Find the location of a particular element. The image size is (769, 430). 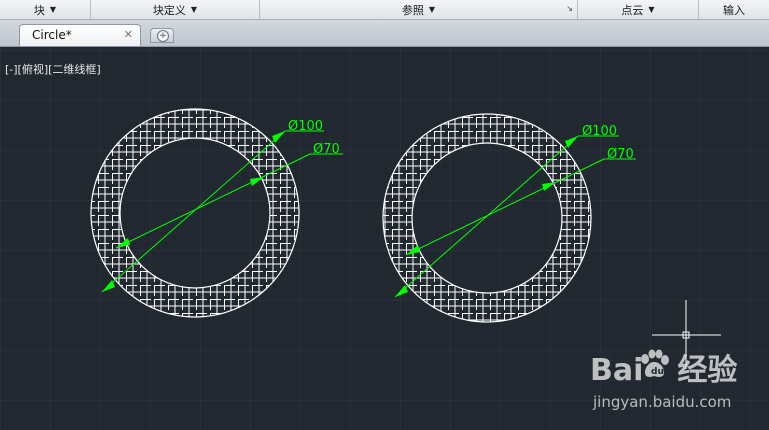

watermark-logo-right: 经验 is located at coordinates (707, 370).